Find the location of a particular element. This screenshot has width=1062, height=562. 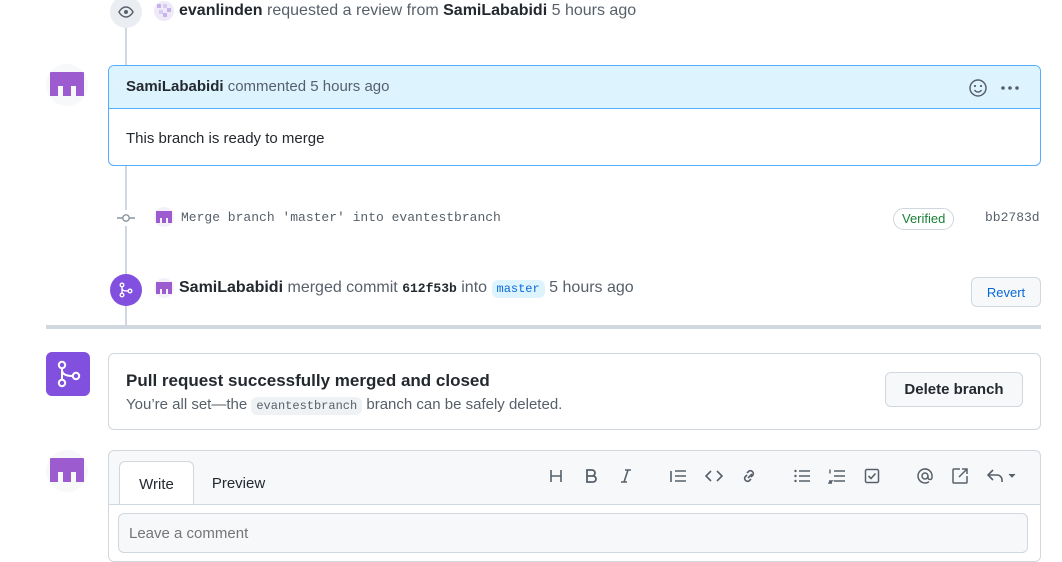

commit-sha: bb2783d is located at coordinates (1012, 217).